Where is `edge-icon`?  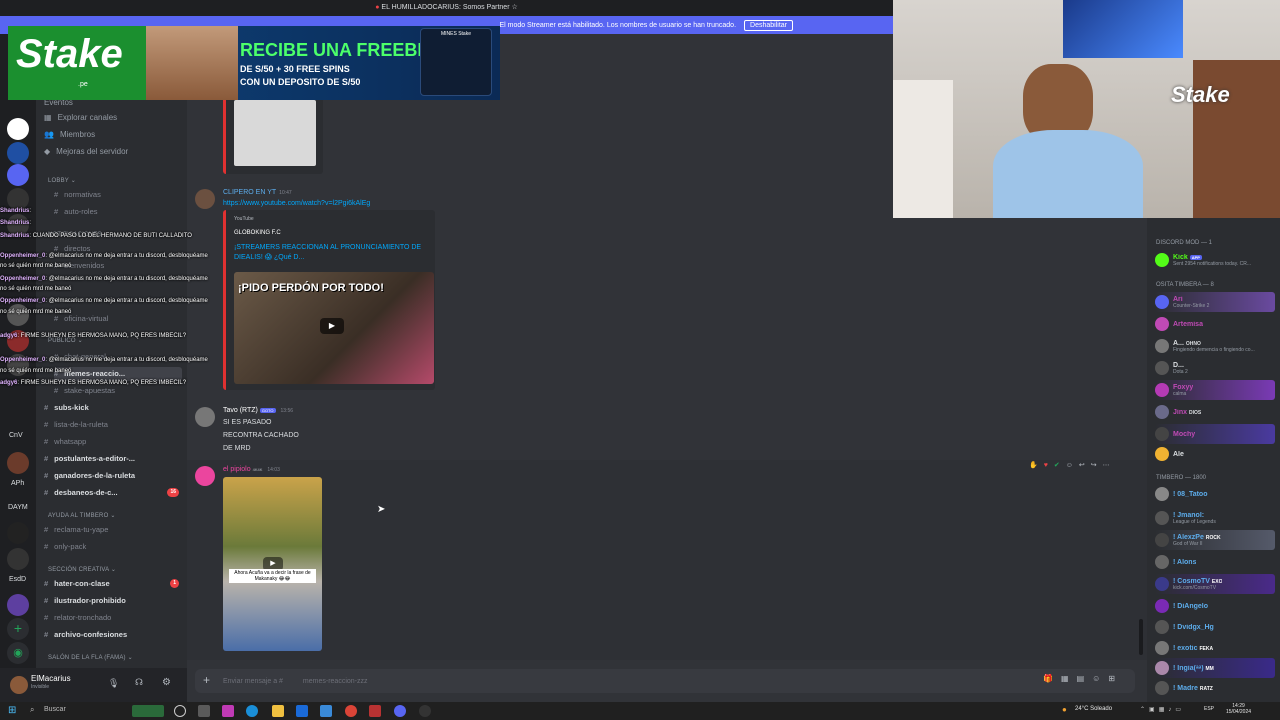
edge-icon is located at coordinates (252, 711).